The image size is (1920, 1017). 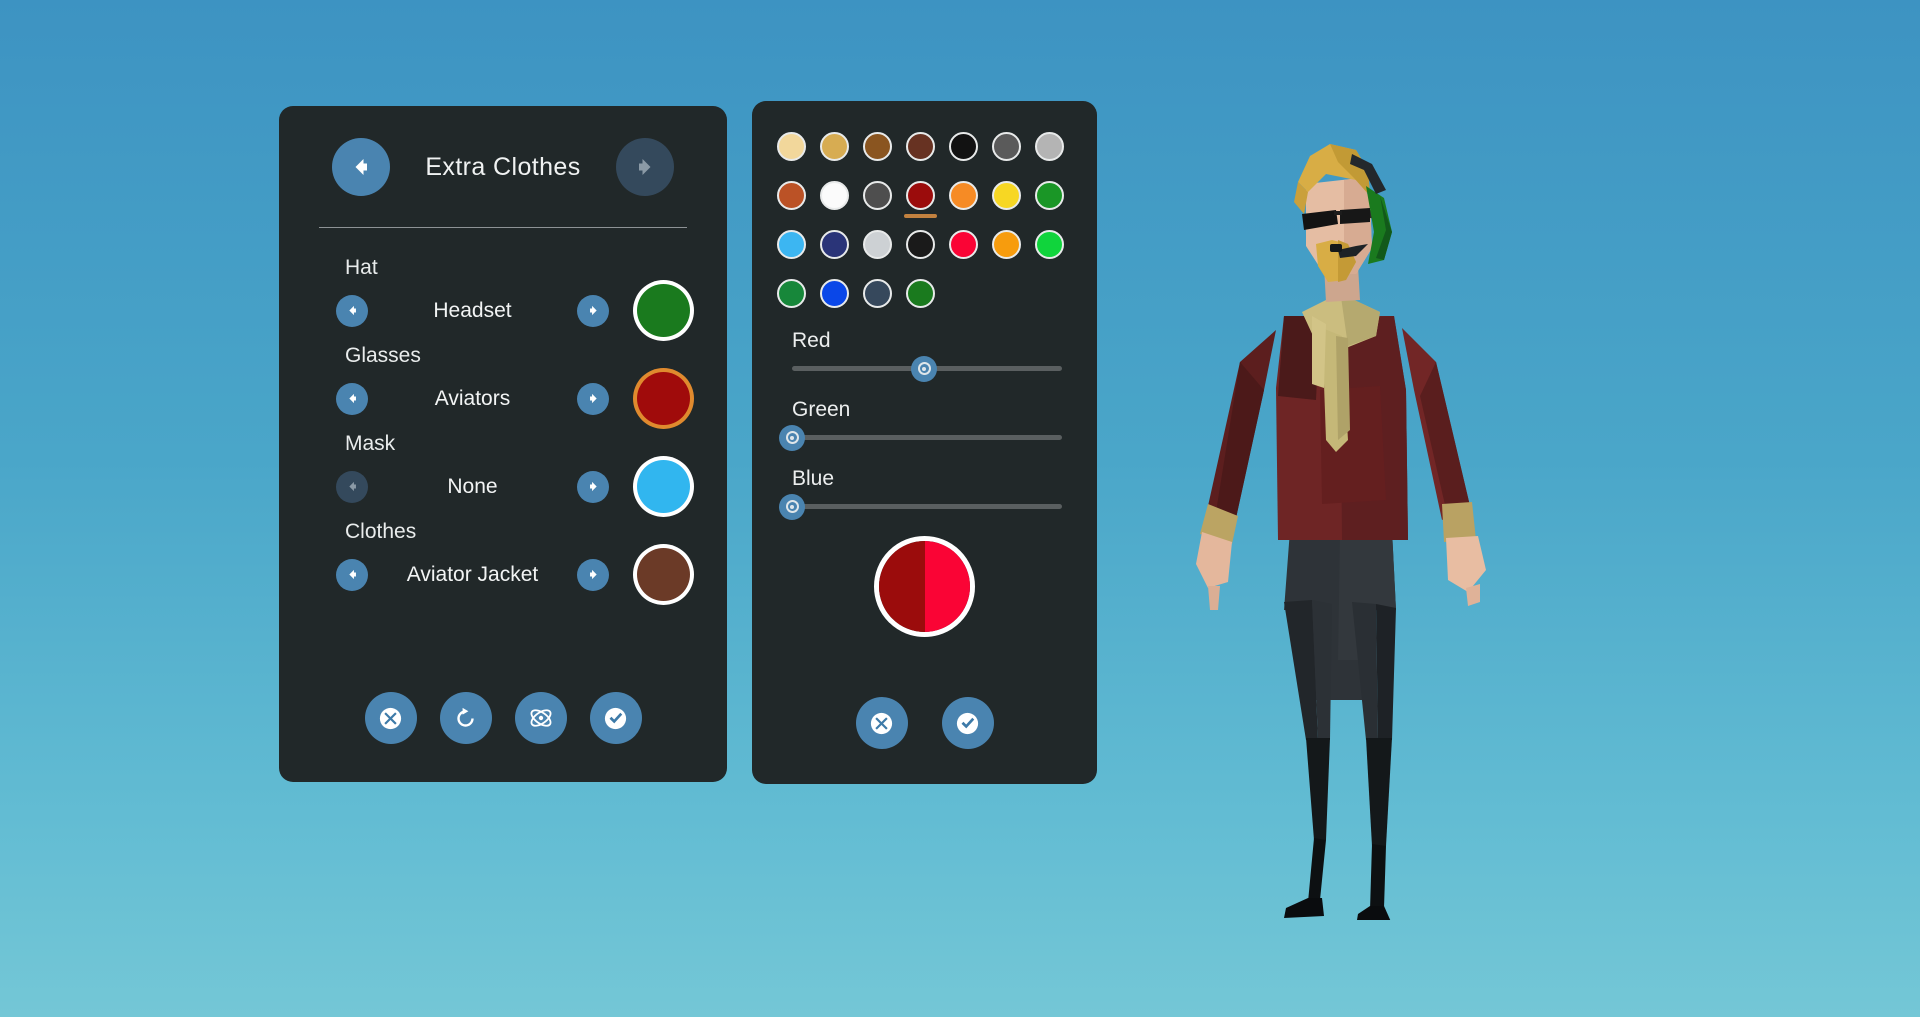 I want to click on hat-prev-button, so click(x=352, y=310).